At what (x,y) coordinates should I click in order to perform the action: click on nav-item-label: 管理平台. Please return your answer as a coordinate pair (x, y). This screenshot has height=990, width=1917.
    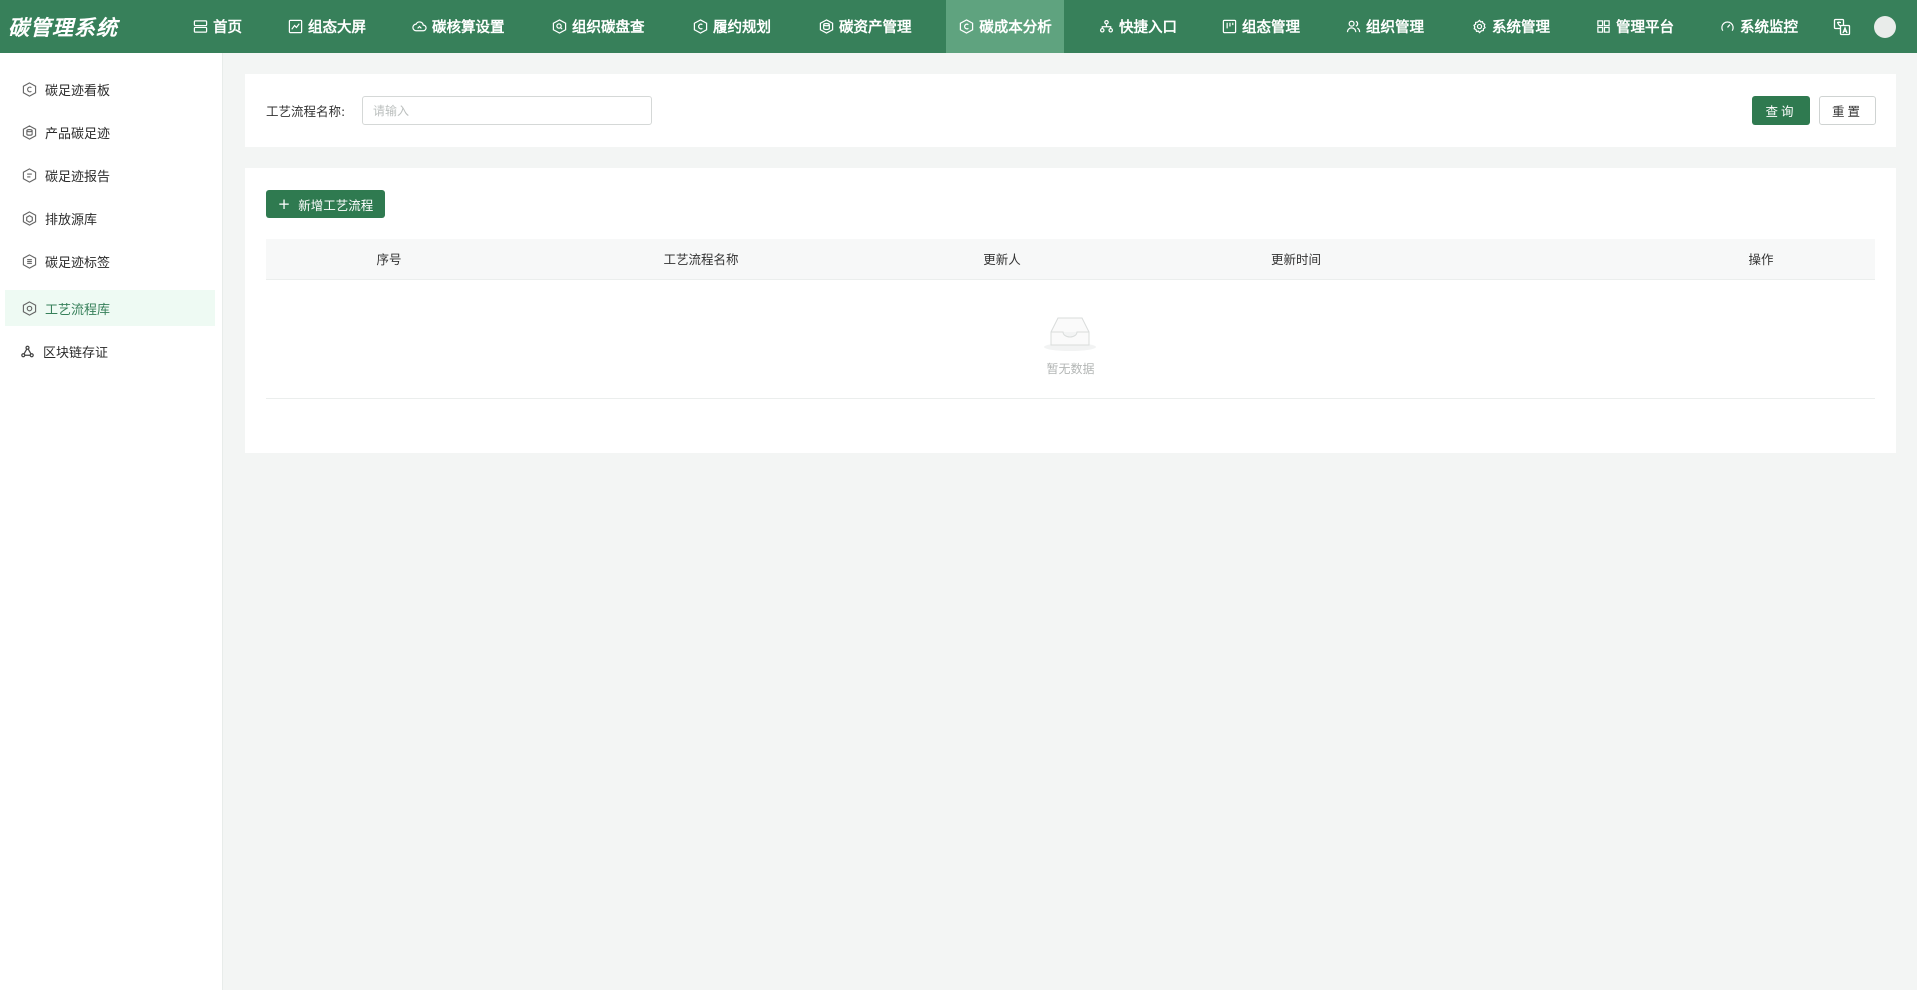
    Looking at the image, I should click on (1645, 28).